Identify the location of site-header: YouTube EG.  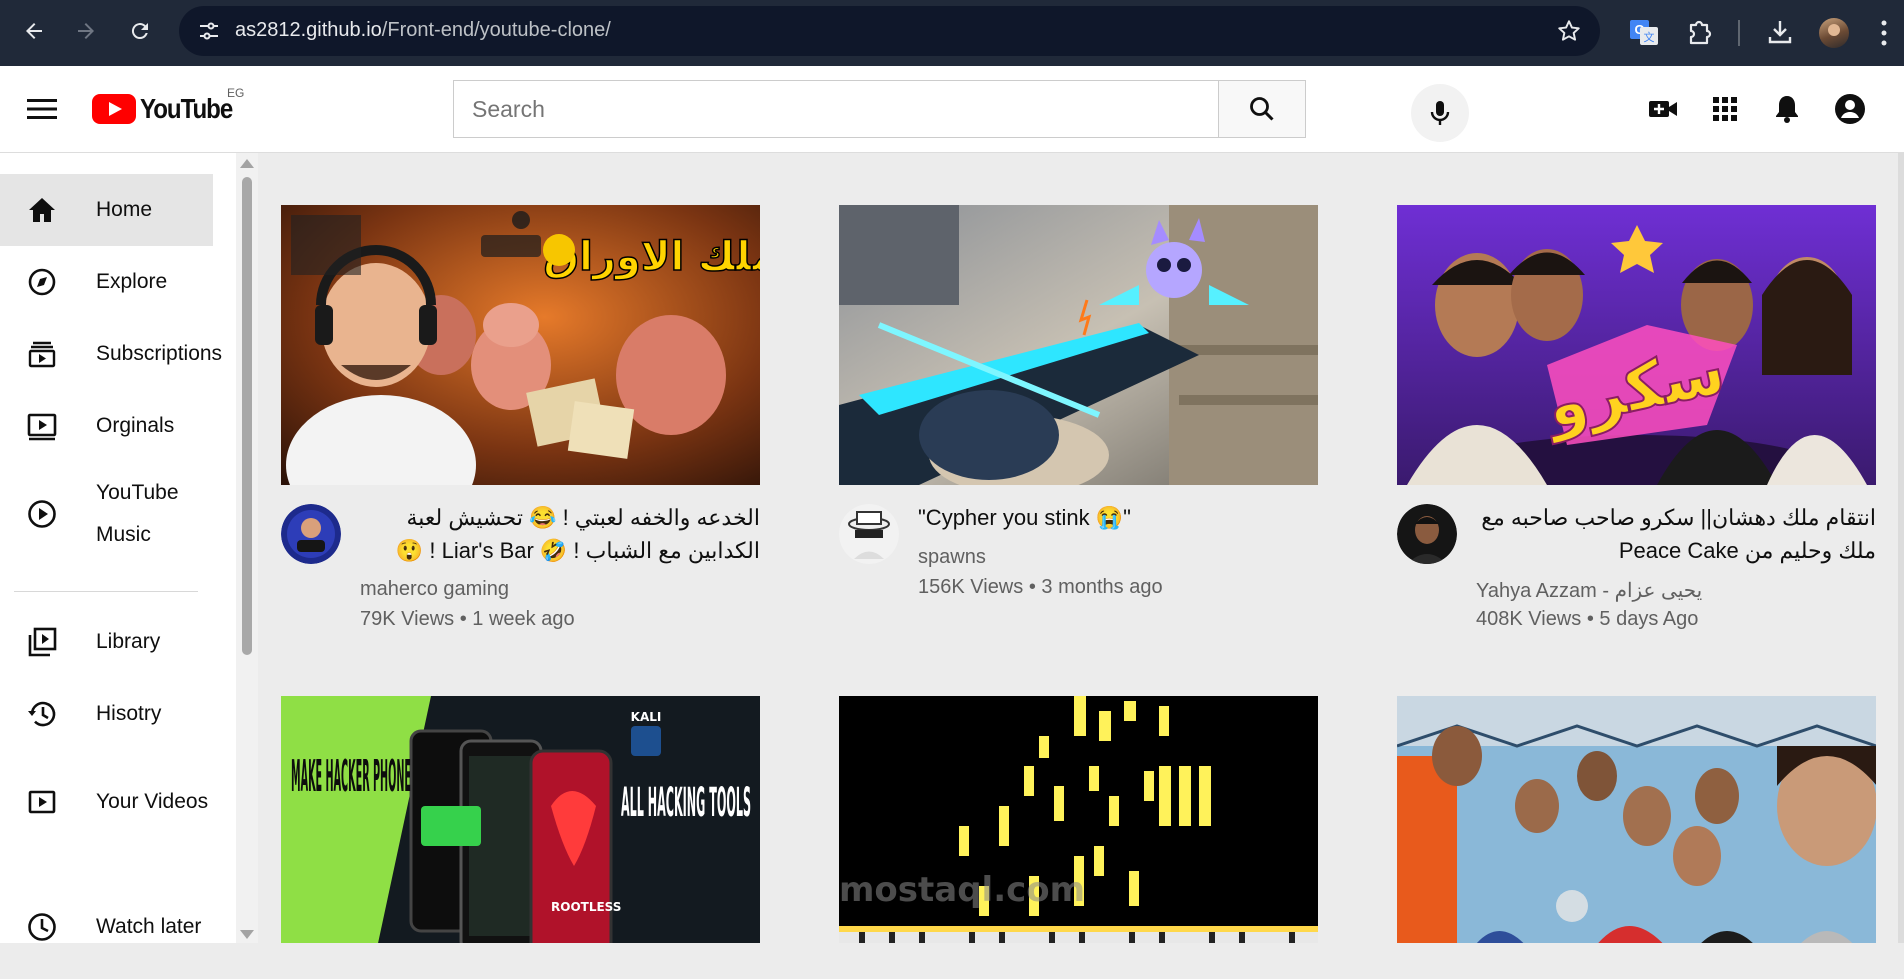
(952, 109).